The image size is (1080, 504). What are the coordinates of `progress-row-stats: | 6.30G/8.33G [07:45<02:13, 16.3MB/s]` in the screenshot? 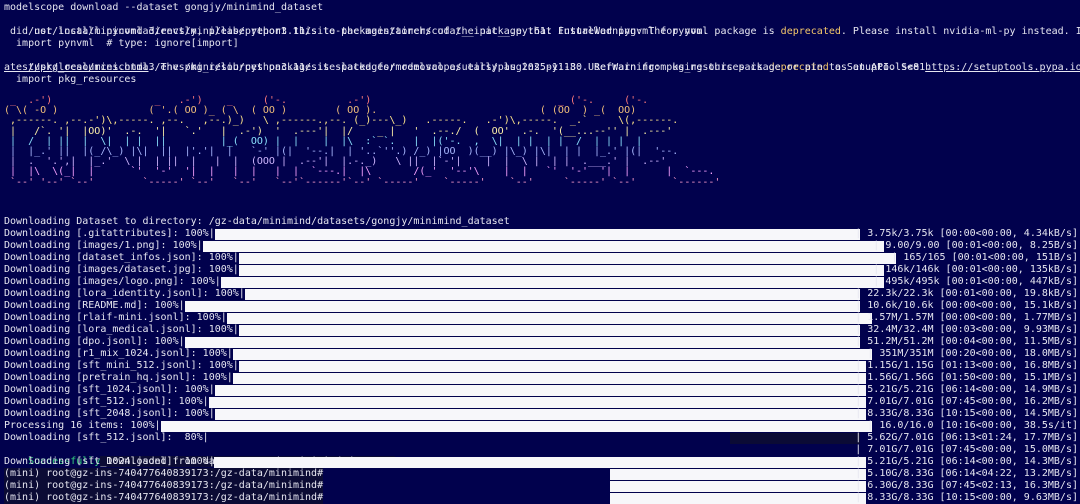 It's located at (966, 485).